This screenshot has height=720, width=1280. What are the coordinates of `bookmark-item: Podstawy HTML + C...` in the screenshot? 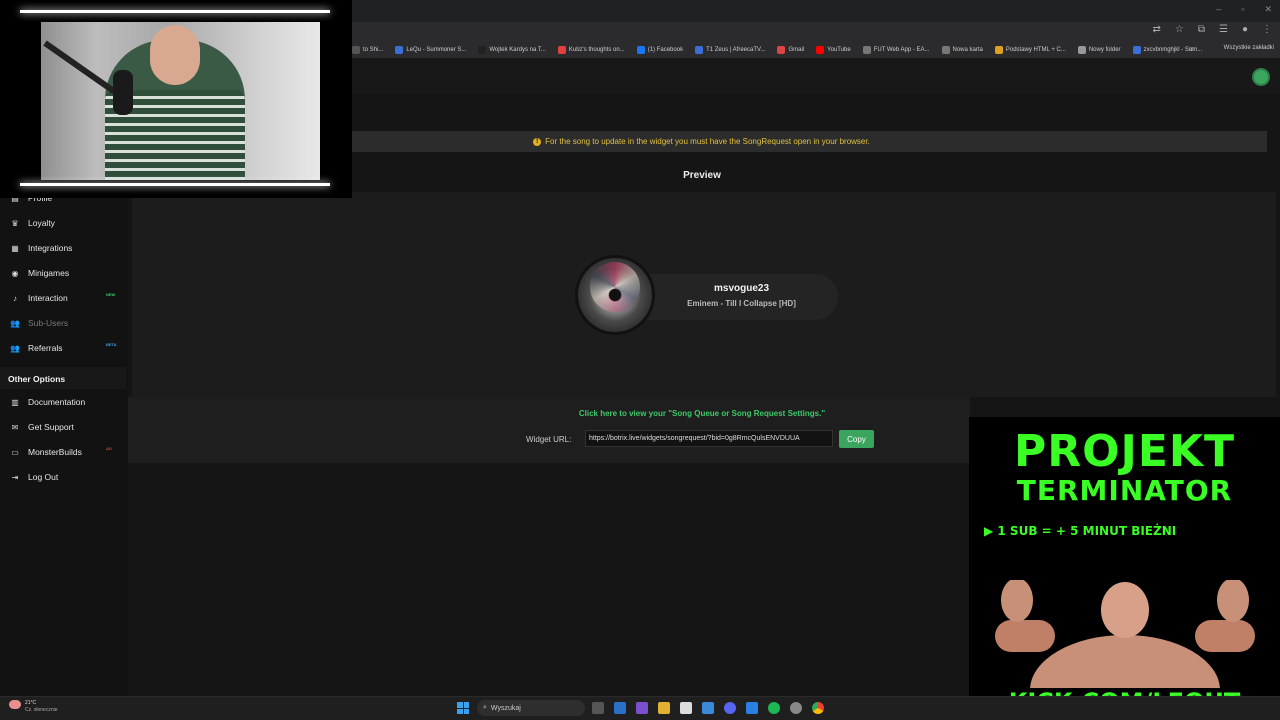 It's located at (1030, 50).